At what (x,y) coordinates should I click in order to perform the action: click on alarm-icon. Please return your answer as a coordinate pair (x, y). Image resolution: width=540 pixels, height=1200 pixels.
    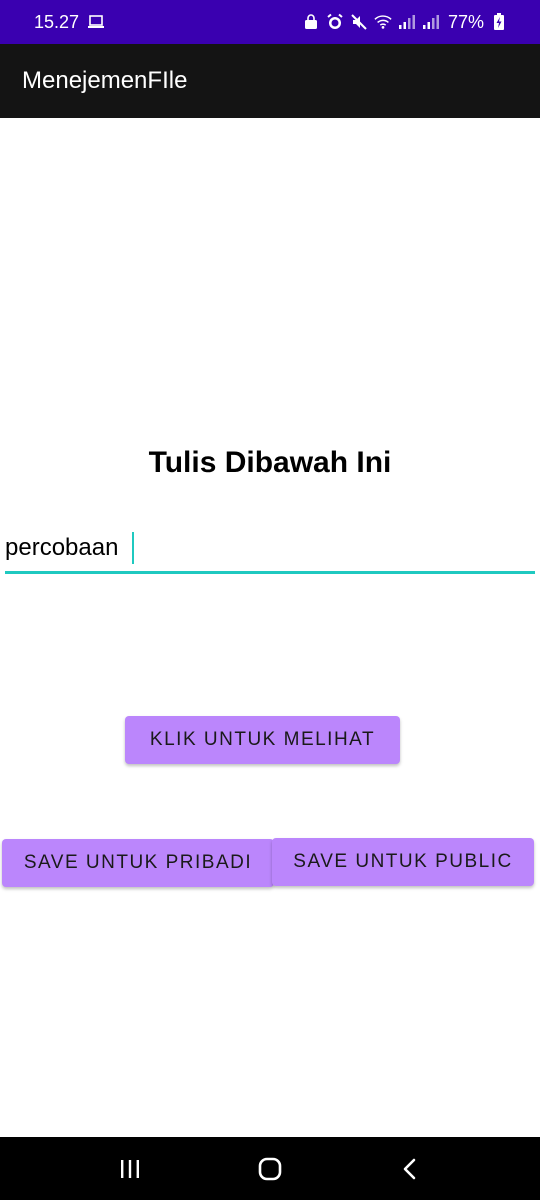
    Looking at the image, I should click on (335, 22).